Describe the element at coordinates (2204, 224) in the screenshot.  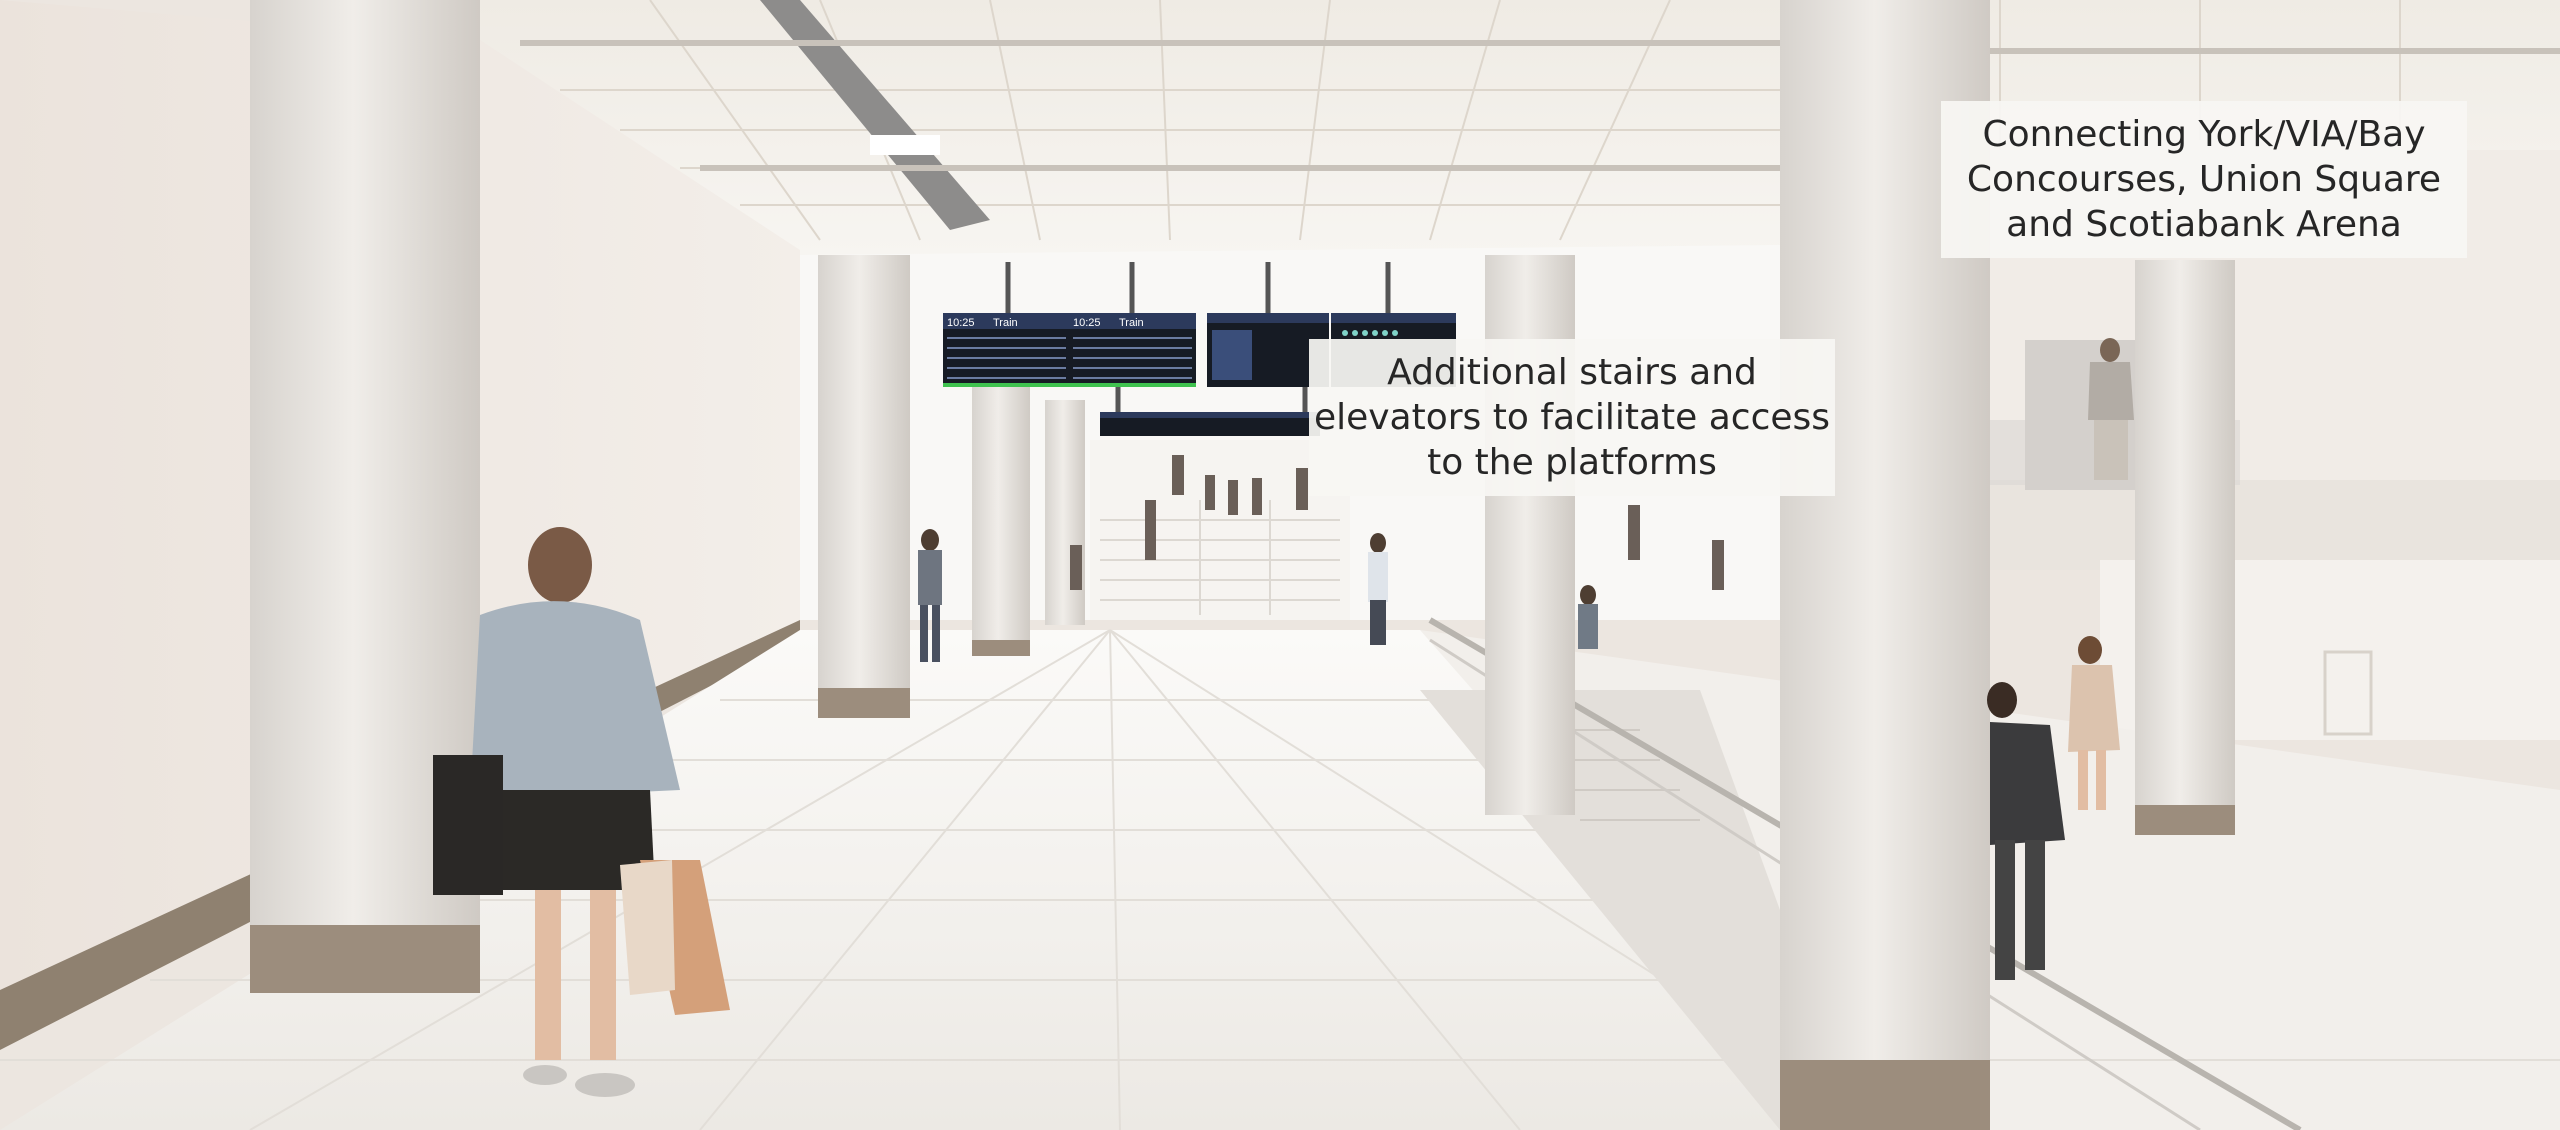
I see `callout-text-line: and Scotiabank Arena` at that location.